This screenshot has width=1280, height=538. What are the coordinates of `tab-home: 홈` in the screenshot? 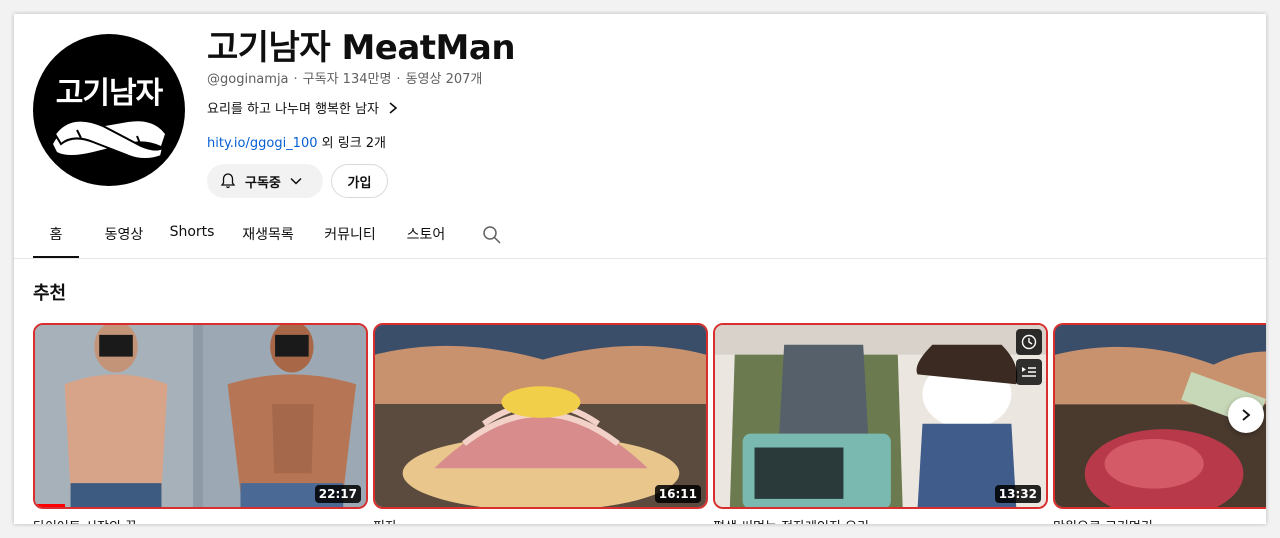 It's located at (56, 236).